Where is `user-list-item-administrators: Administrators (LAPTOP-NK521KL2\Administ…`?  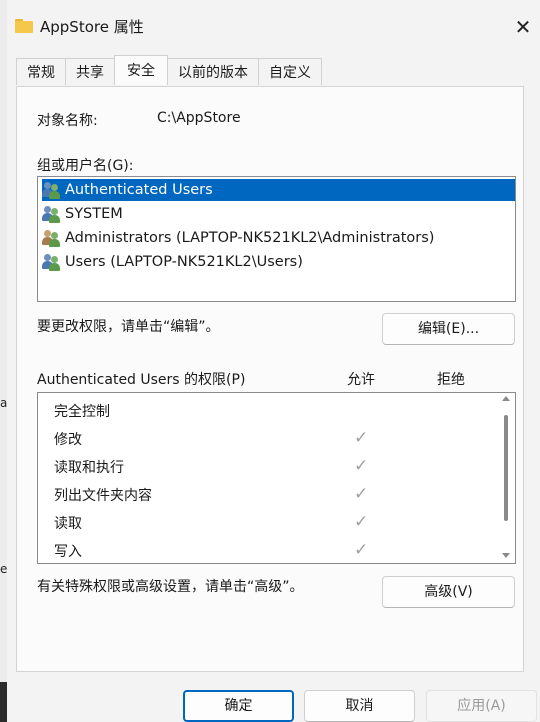 user-list-item-administrators: Administrators (LAPTOP-NK521KL2\Administ… is located at coordinates (238, 238).